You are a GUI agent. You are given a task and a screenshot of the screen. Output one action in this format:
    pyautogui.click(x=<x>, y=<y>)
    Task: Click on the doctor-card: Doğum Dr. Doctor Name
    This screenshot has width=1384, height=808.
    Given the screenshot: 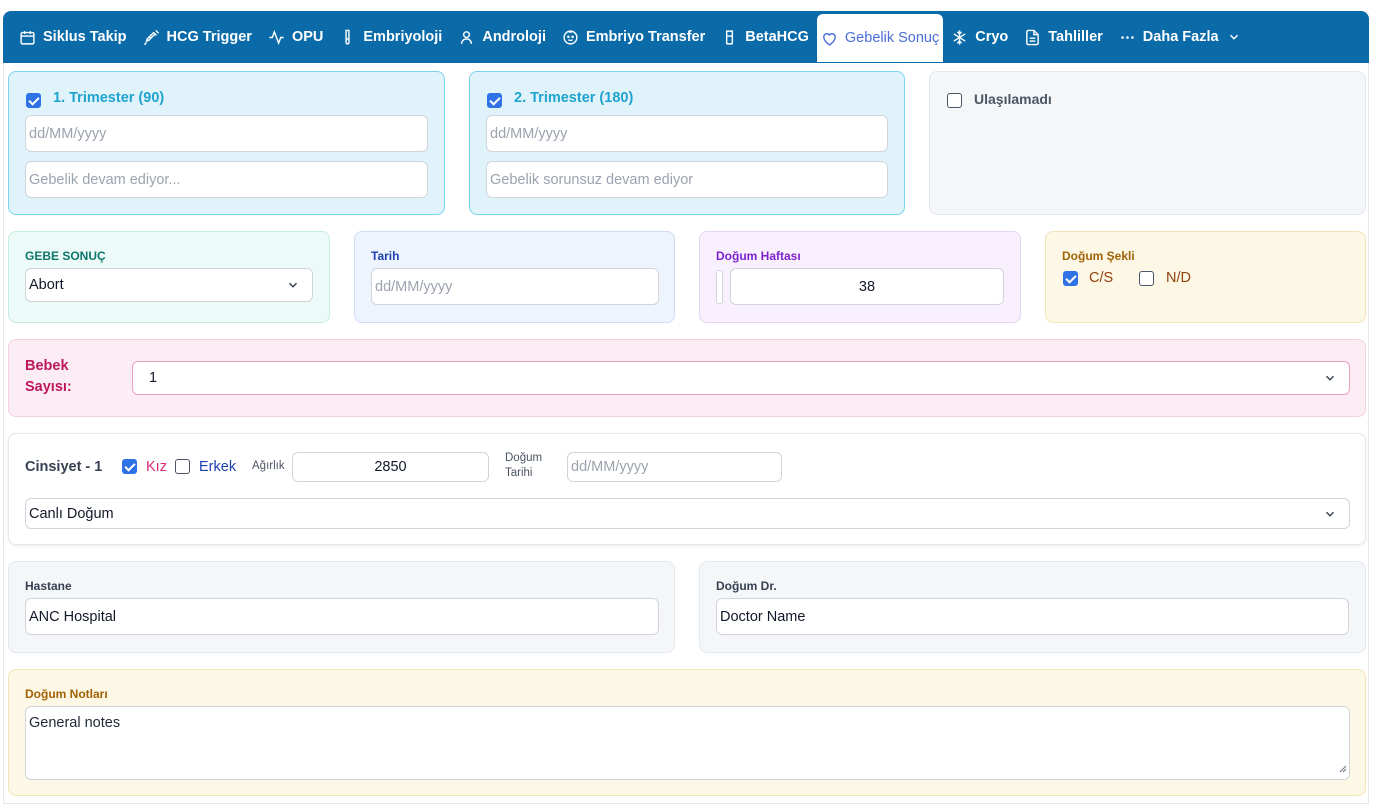 What is the action you would take?
    pyautogui.click(x=1032, y=607)
    